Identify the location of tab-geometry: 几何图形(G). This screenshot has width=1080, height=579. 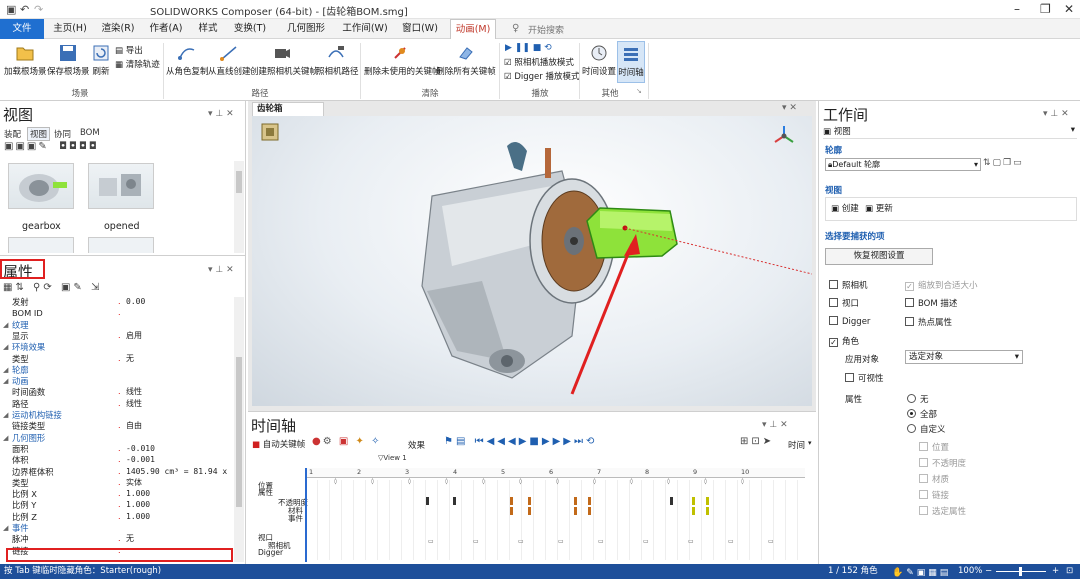
(306, 36).